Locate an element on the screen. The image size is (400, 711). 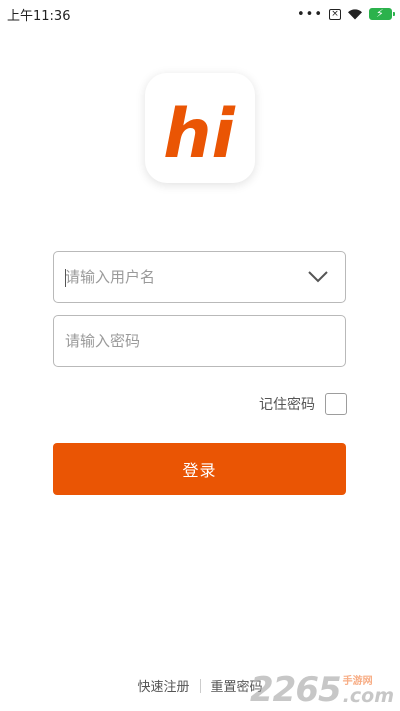
chevron-down-icon is located at coordinates (318, 277).